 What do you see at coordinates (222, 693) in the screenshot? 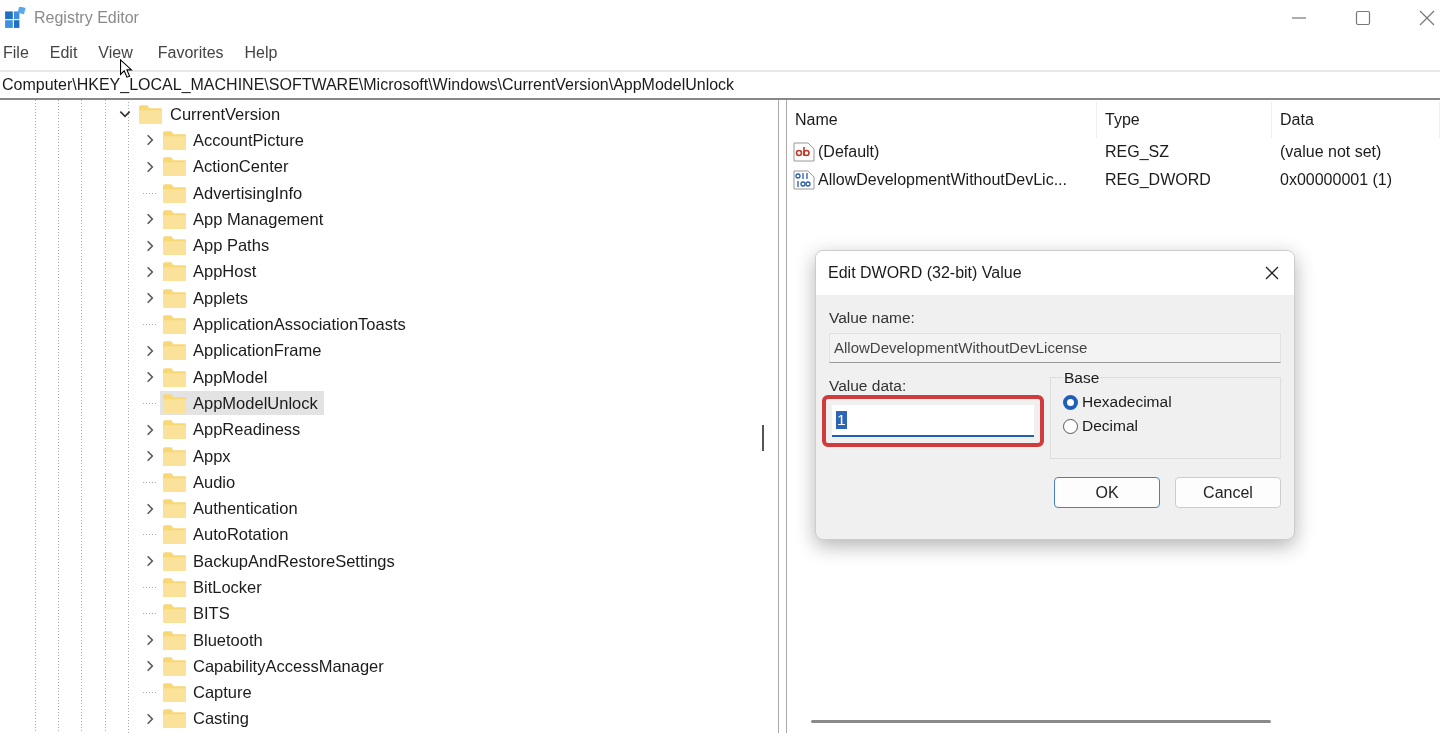
I see `tree-item: Capture` at bounding box center [222, 693].